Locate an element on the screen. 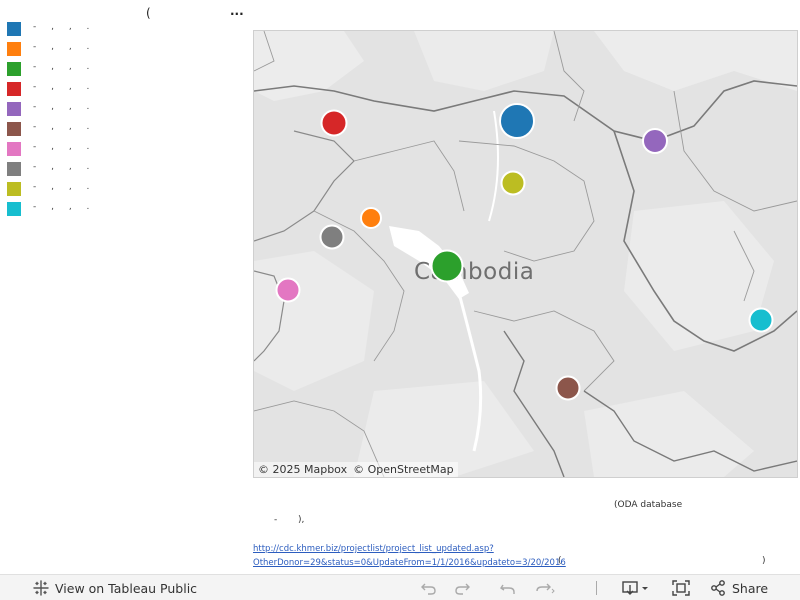 The height and width of the screenshot is (600, 800). redo-button is located at coordinates (462, 588).